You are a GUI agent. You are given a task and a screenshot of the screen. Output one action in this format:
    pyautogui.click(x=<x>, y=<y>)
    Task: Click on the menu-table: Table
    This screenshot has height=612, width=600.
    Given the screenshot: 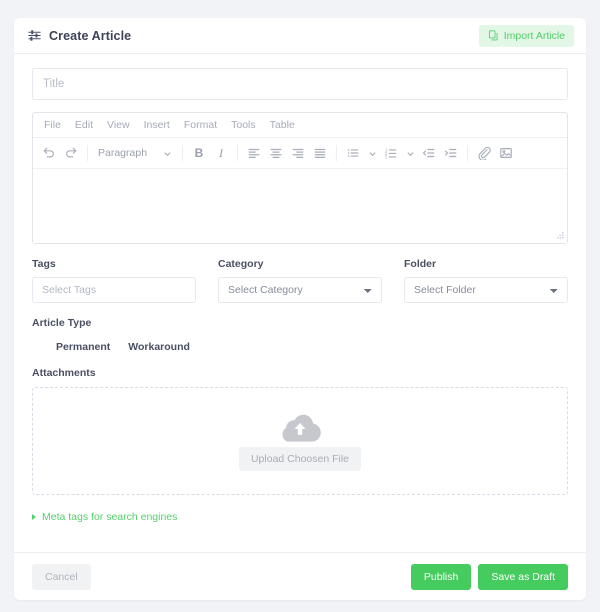 What is the action you would take?
    pyautogui.click(x=282, y=125)
    